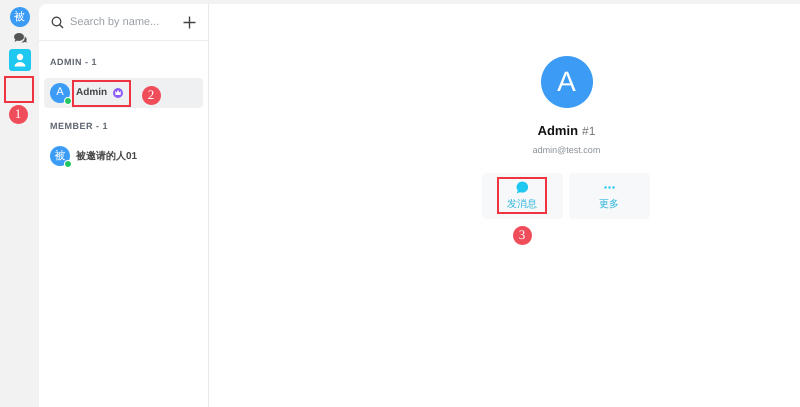  I want to click on profile-name: Admin, so click(558, 131).